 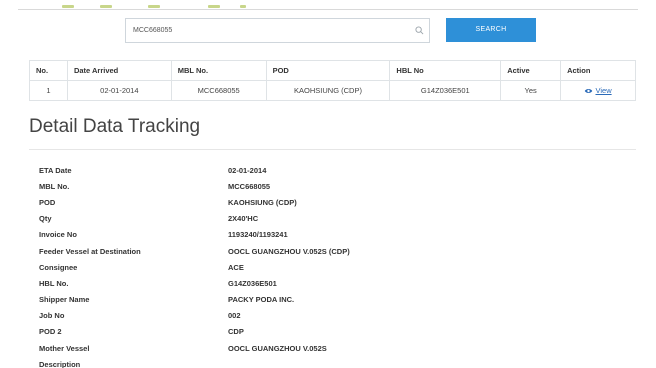 What do you see at coordinates (119, 90) in the screenshot?
I see `cell-date-arrived: 02-01-2014` at bounding box center [119, 90].